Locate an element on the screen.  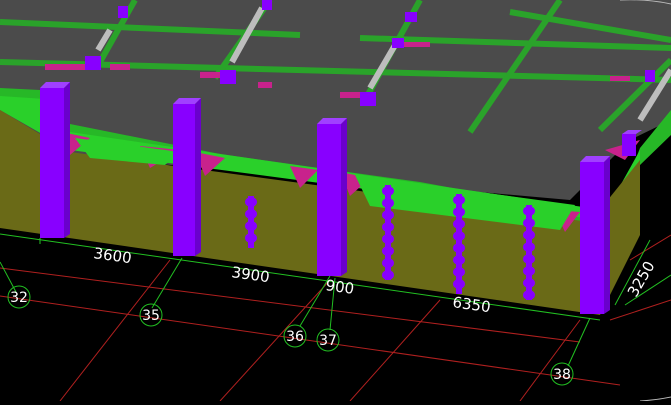
axis-label: 37 is located at coordinates (328, 341).